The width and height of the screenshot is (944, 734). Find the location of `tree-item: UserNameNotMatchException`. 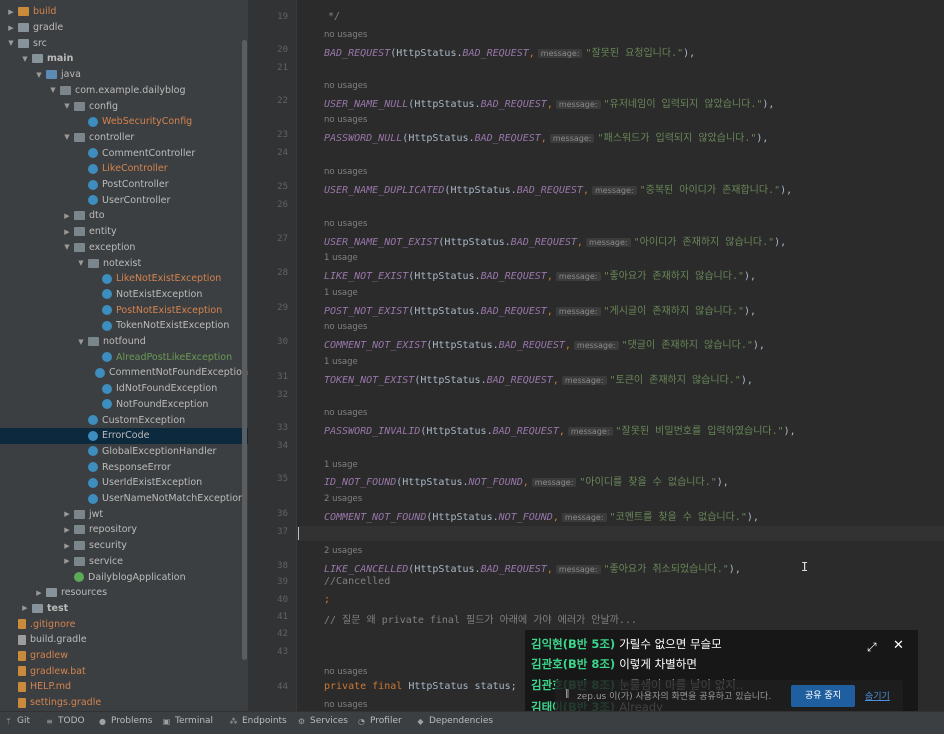

tree-item: UserNameNotMatchException is located at coordinates (124, 499).